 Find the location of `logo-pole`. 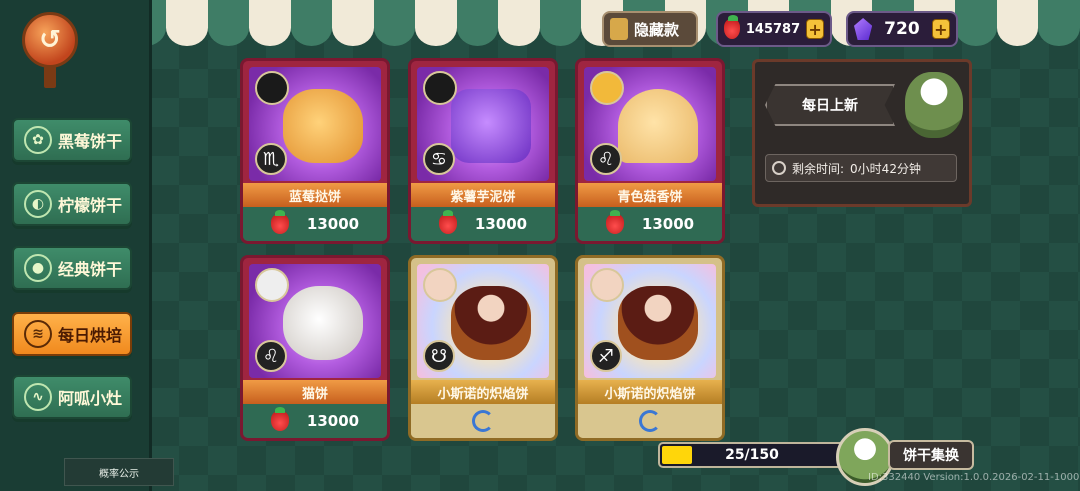

logo-pole is located at coordinates (50, 77).